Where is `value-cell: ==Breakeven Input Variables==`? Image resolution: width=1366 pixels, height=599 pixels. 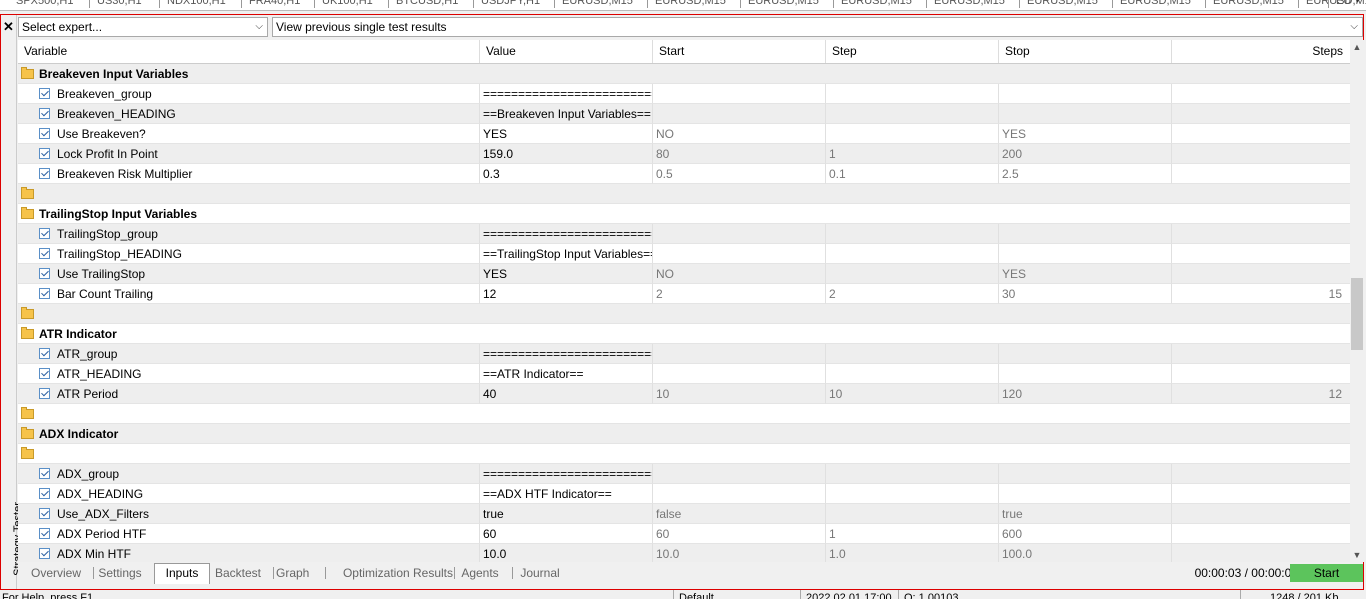
value-cell: ==Breakeven Input Variables== is located at coordinates (566, 114).